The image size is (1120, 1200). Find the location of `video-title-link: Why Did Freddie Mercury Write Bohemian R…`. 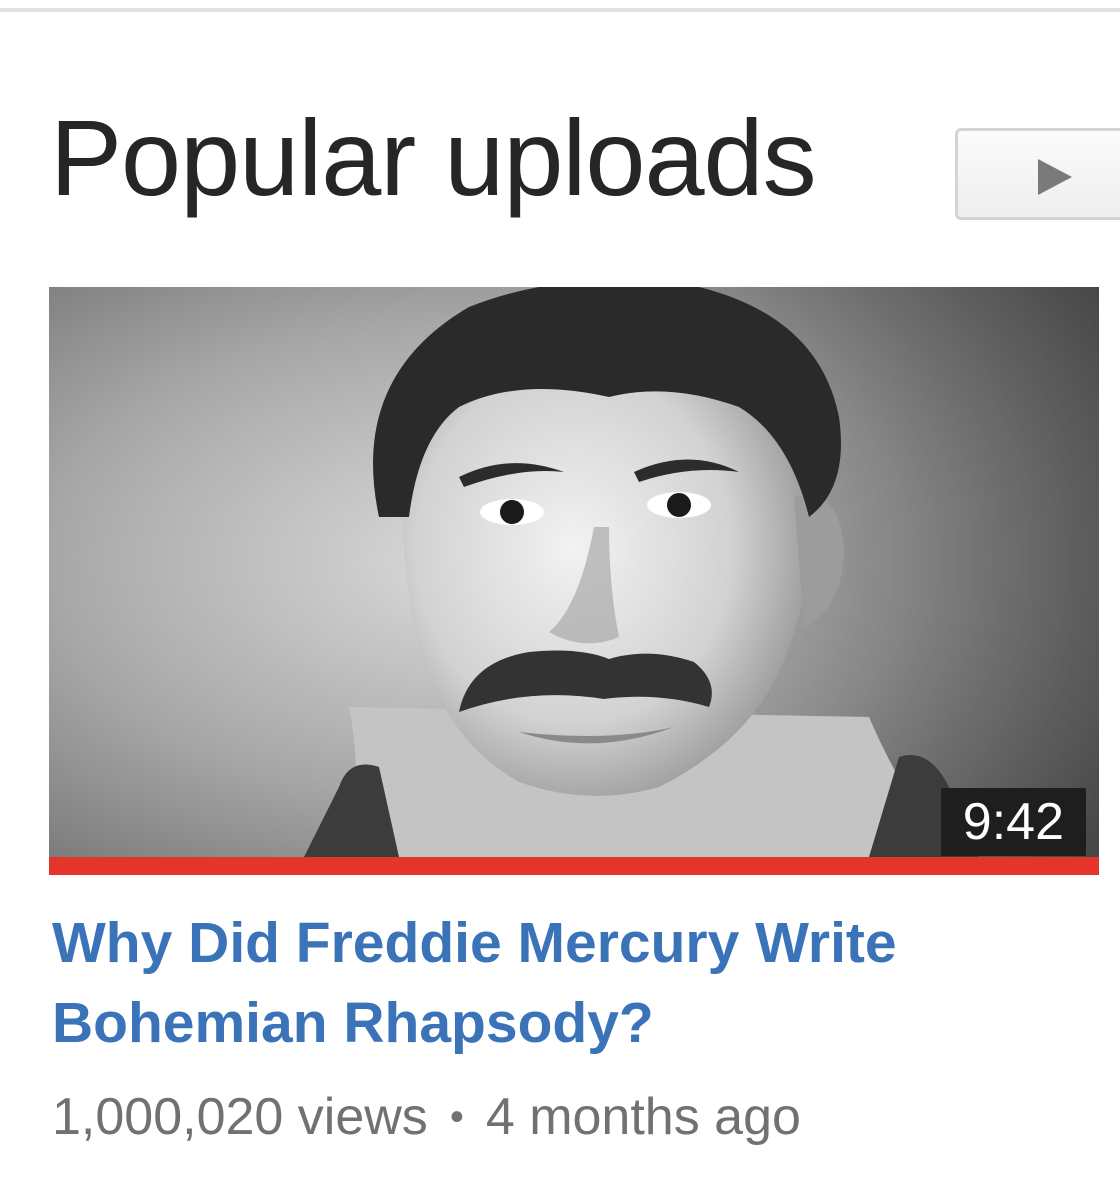

video-title-link: Why Did Freddie Mercury Write Bohemian R… is located at coordinates (577, 983).